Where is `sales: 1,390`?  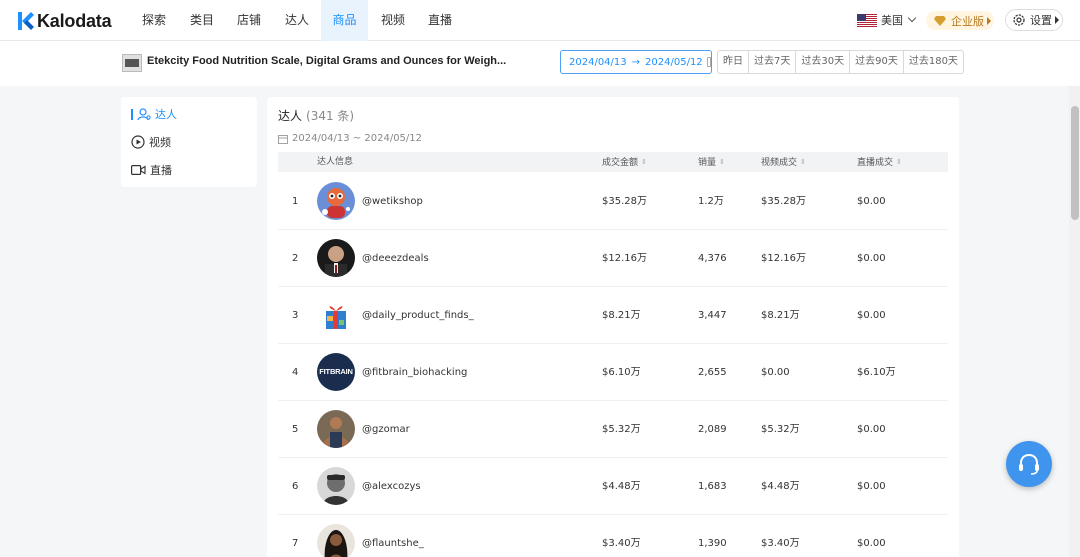 sales: 1,390 is located at coordinates (712, 543).